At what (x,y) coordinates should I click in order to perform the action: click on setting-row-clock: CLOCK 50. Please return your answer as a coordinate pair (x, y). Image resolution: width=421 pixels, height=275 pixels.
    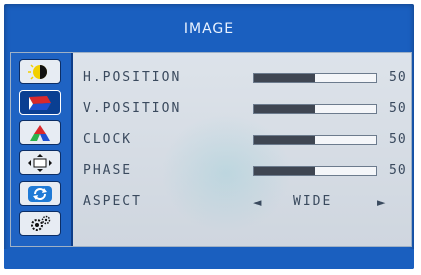
    Looking at the image, I should click on (241, 141).